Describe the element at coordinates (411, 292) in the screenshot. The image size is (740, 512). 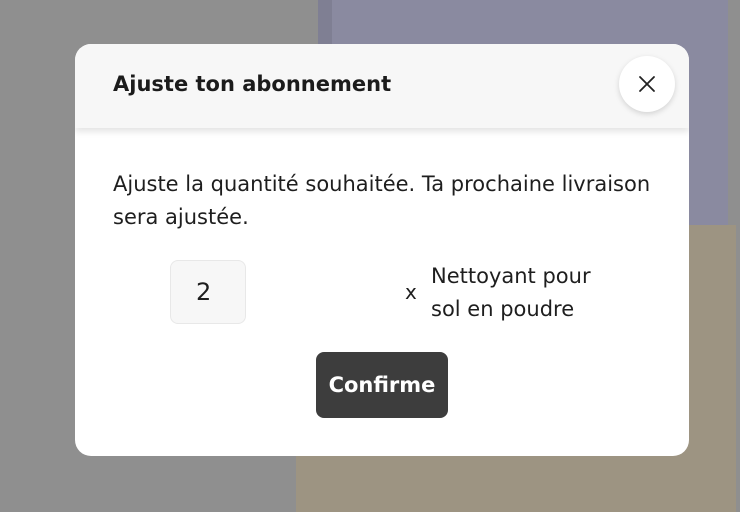
I see `multiplier-sign: x` at that location.